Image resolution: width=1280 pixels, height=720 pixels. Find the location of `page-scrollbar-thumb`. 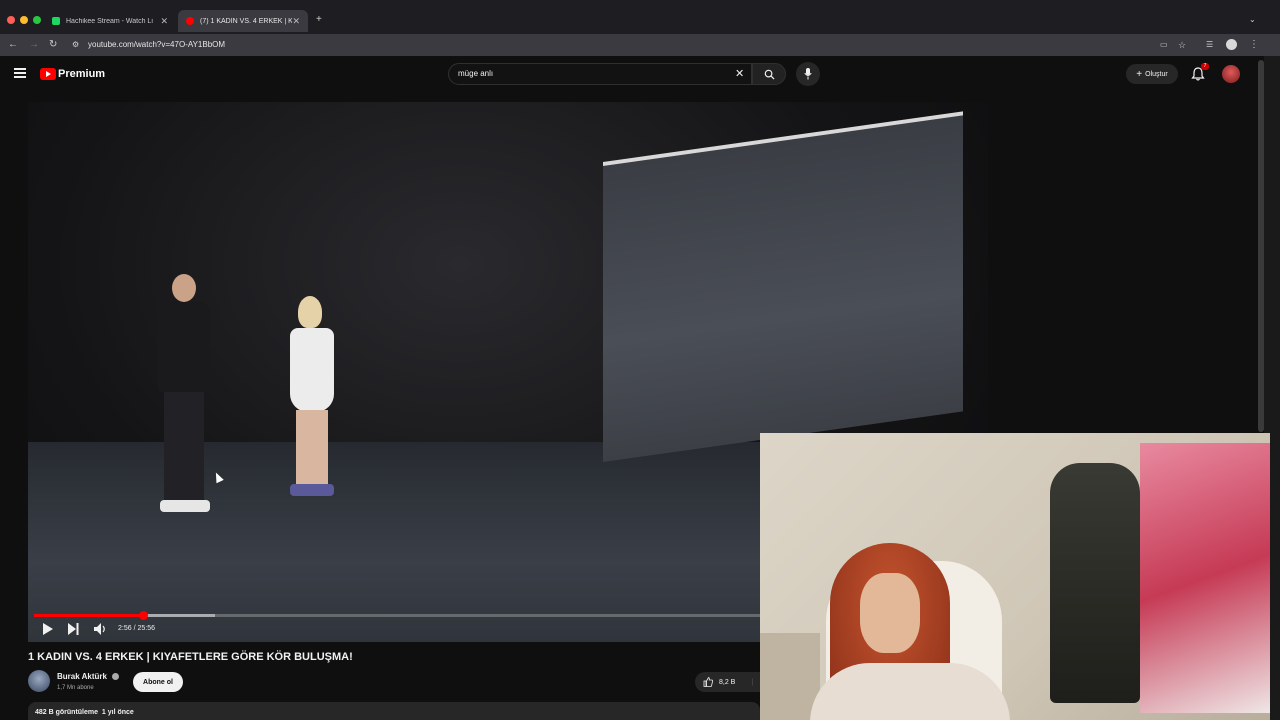

page-scrollbar-thumb is located at coordinates (1261, 246).